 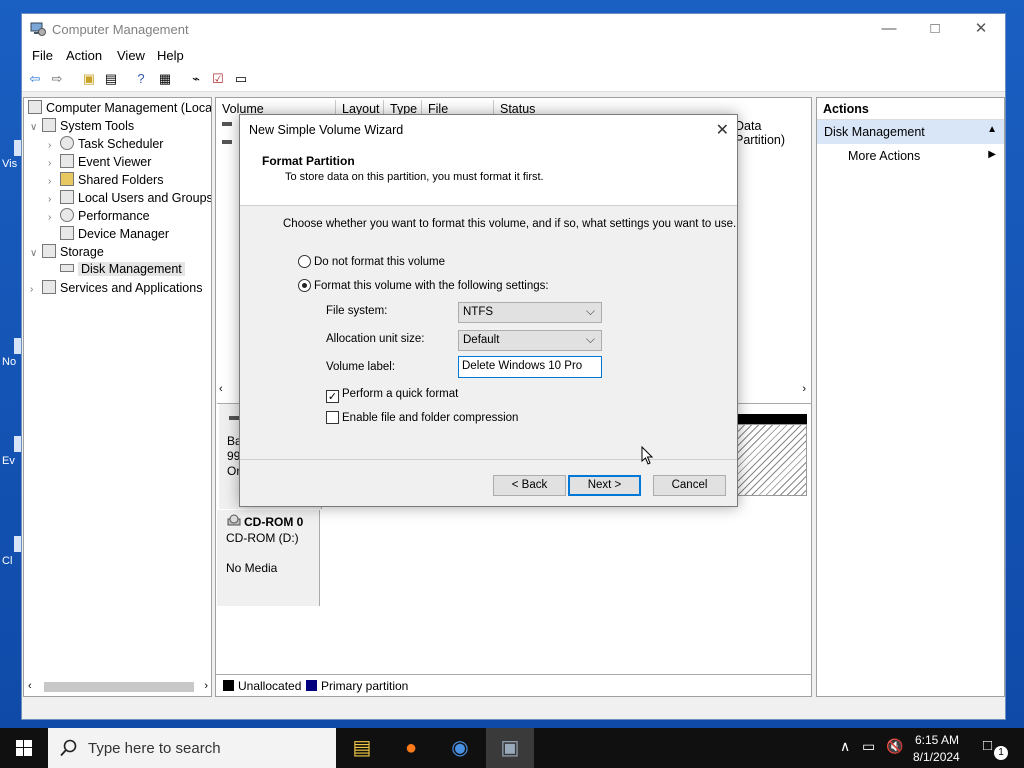 I want to click on tree-item-label: Device Manager, so click(x=124, y=234).